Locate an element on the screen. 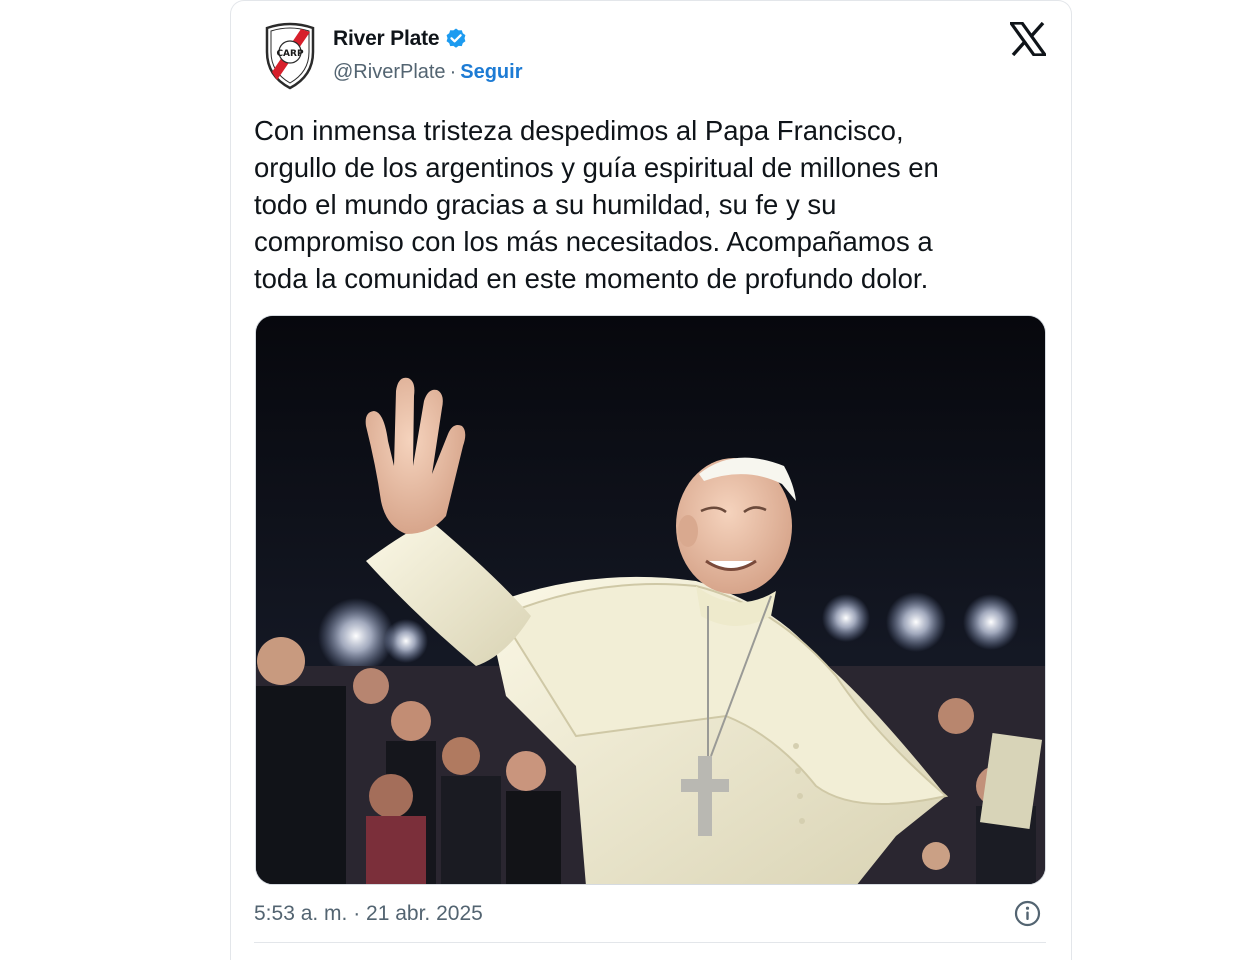 This screenshot has width=1260, height=960. tweet-timestamp: 5:53 a. m. · 21 abr. 2025 is located at coordinates (368, 914).